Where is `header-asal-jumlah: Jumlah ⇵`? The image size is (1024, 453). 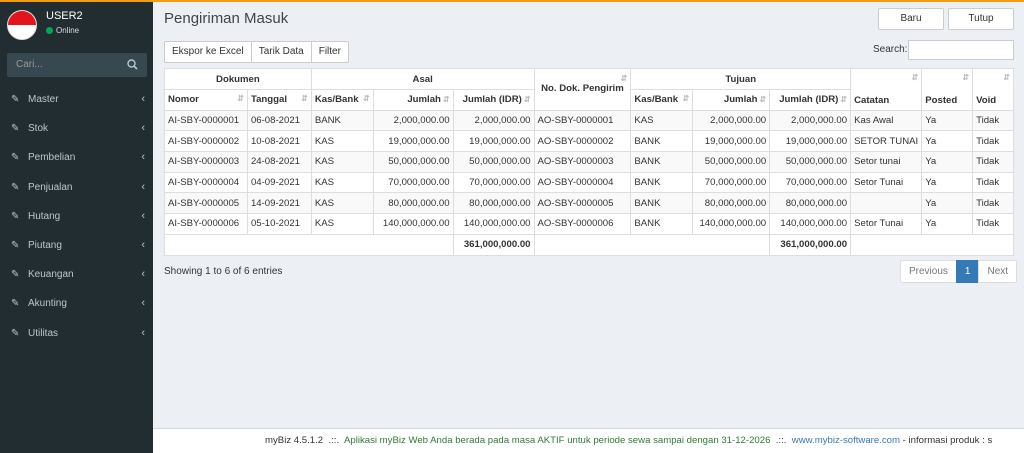 header-asal-jumlah: Jumlah ⇵ is located at coordinates (413, 100).